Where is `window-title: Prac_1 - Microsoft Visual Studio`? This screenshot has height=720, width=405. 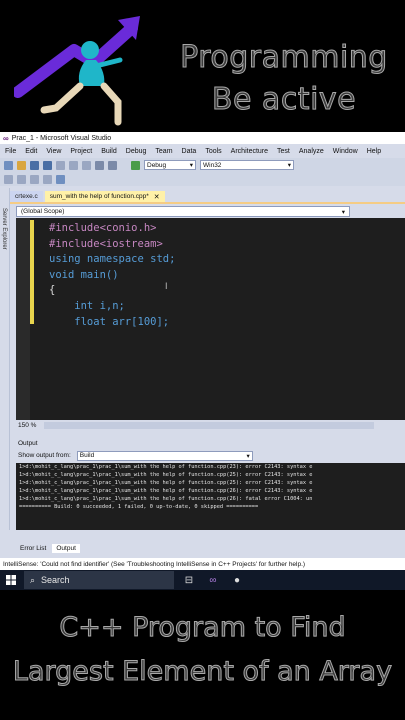
window-title: Prac_1 - Microsoft Visual Studio is located at coordinates (61, 138).